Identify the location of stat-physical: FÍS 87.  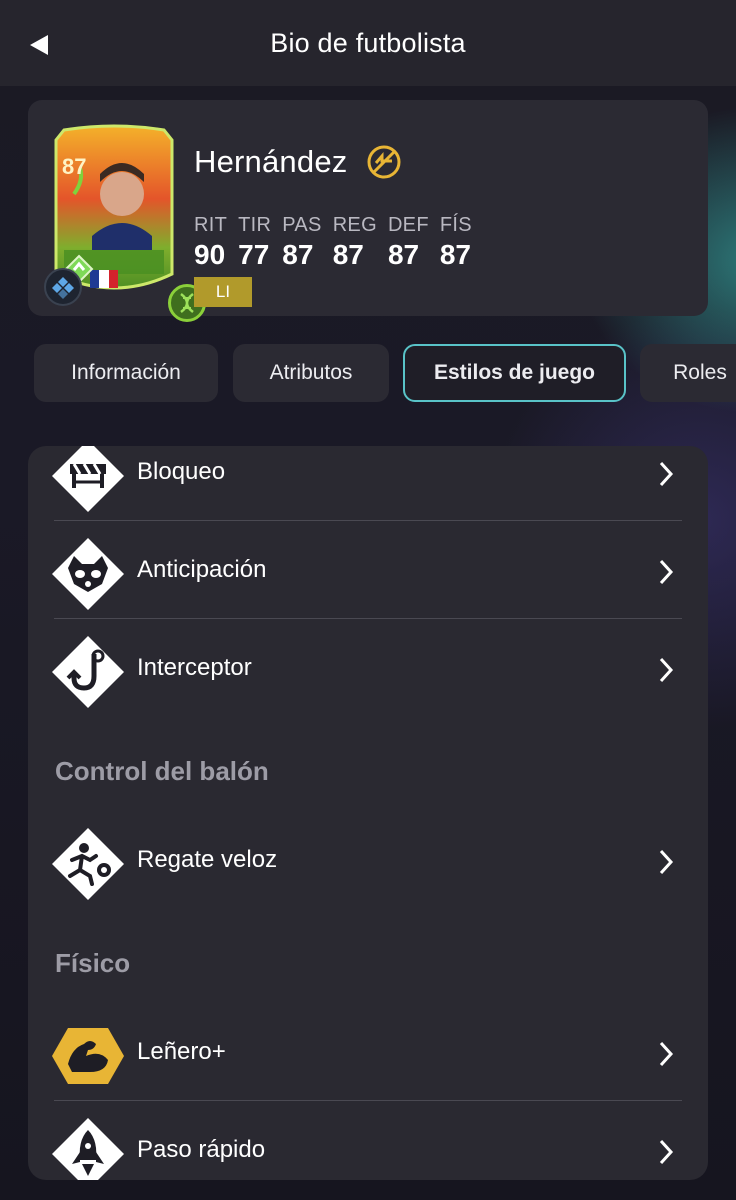
(456, 242).